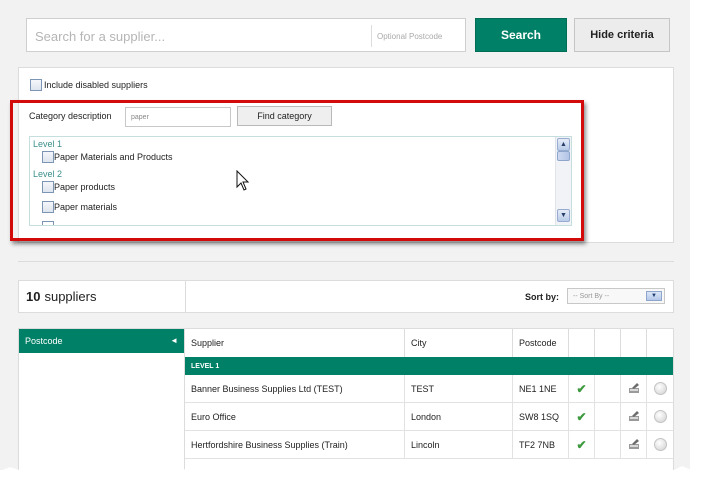  I want to click on supplier-city: London, so click(459, 416).